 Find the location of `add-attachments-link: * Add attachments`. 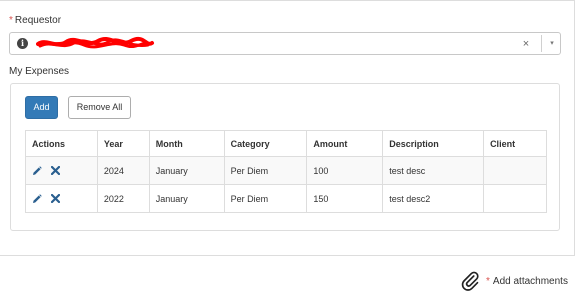

add-attachments-link: * Add attachments is located at coordinates (514, 281).